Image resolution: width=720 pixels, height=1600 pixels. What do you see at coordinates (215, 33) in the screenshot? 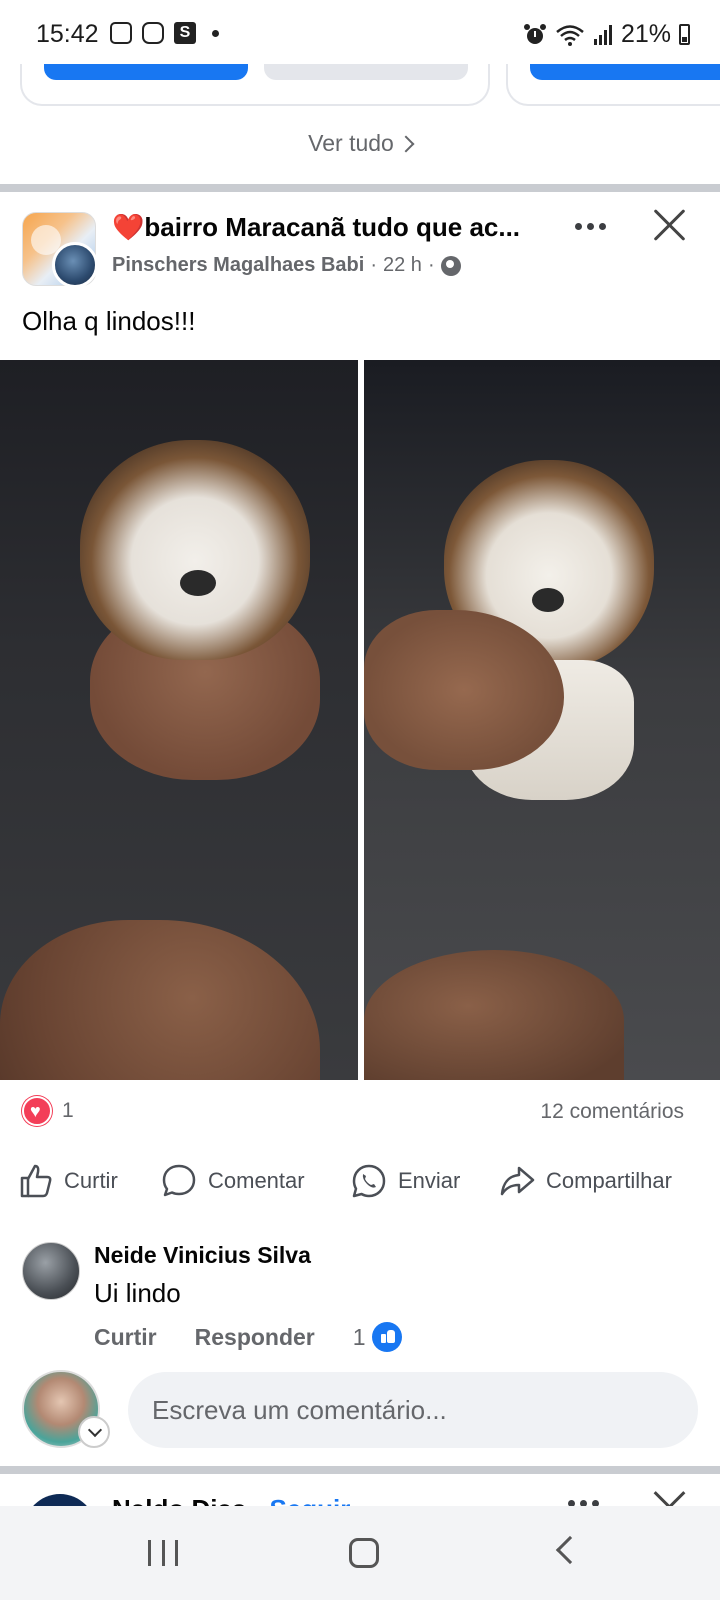
I see `dot-icon` at bounding box center [215, 33].